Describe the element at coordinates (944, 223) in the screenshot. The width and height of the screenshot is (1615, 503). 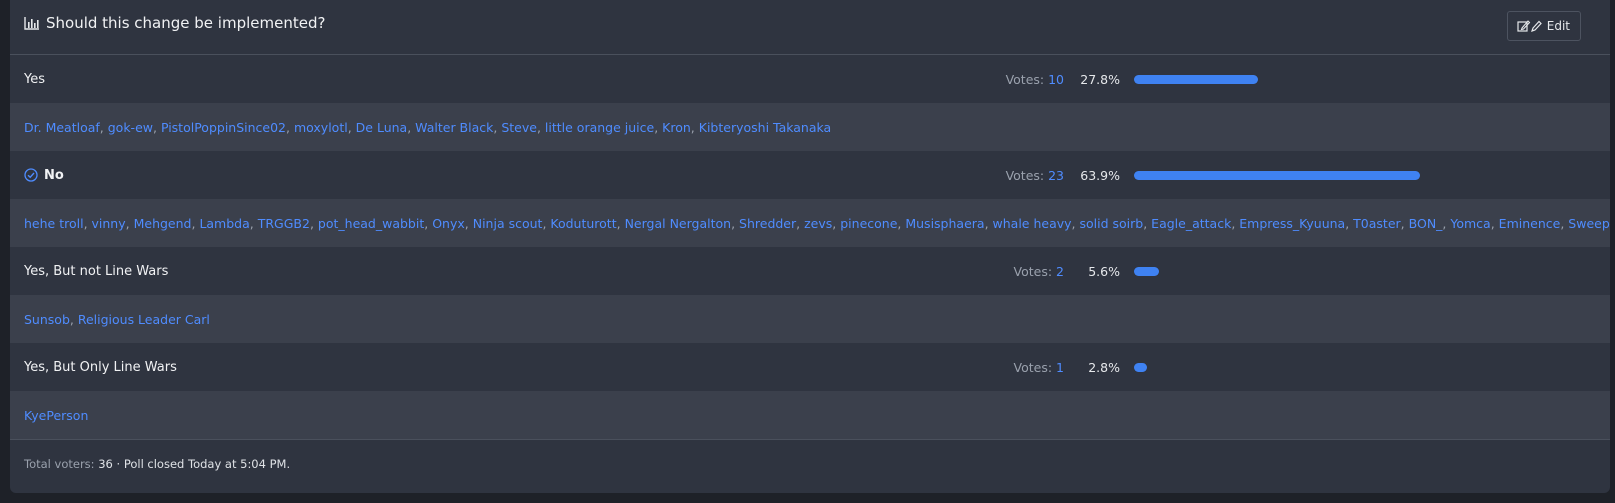
I see `voter-link: Musisphaera` at that location.